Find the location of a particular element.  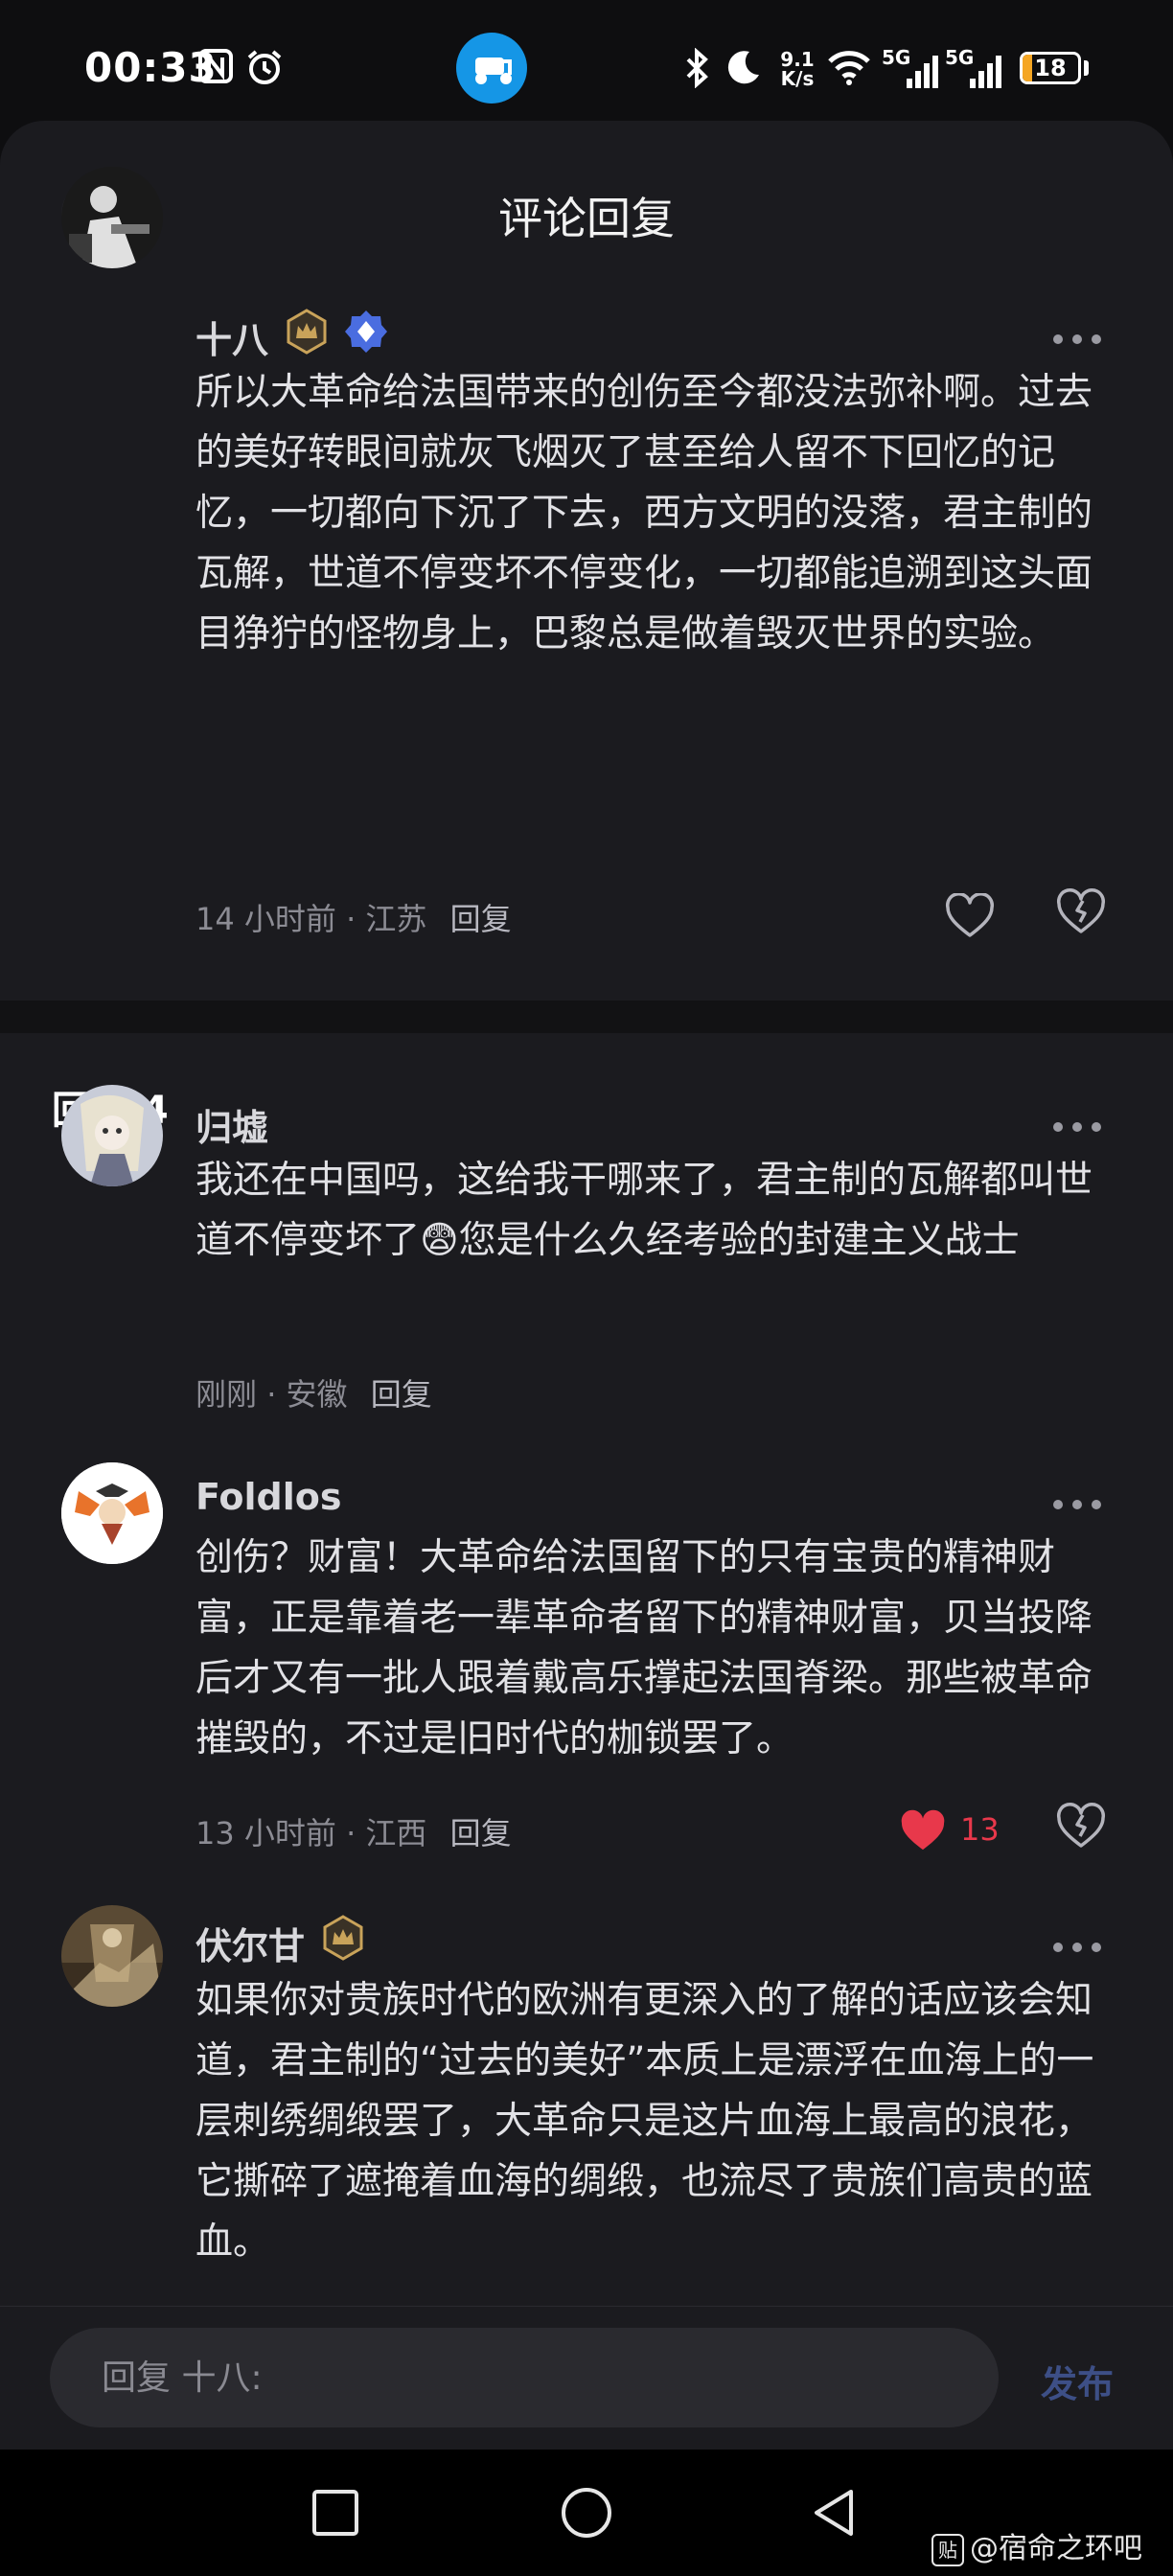

like-button is located at coordinates (977, 916).